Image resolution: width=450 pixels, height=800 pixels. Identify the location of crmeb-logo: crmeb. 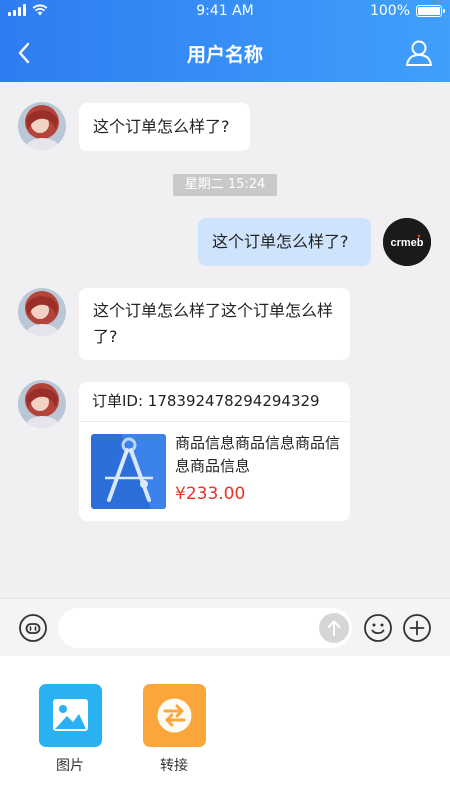
(407, 242).